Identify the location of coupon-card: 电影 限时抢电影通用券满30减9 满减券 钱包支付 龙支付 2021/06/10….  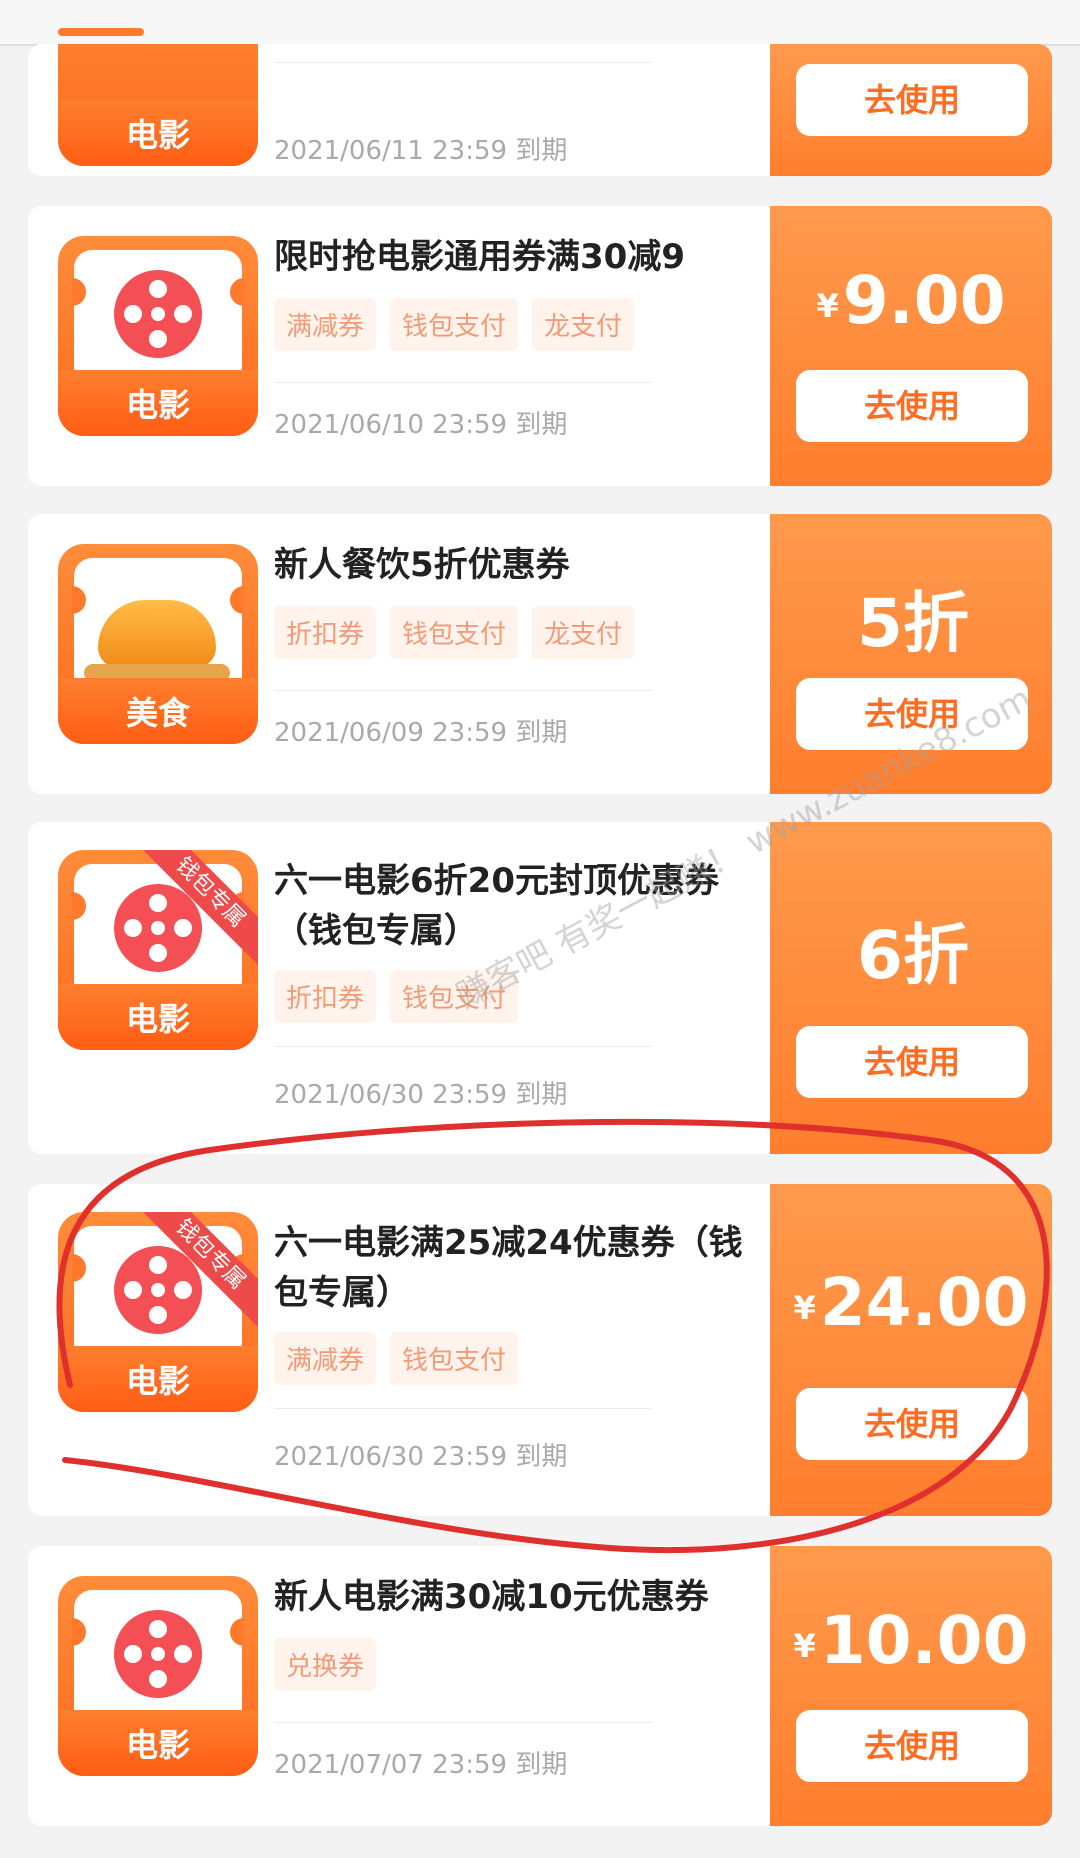
(540, 346).